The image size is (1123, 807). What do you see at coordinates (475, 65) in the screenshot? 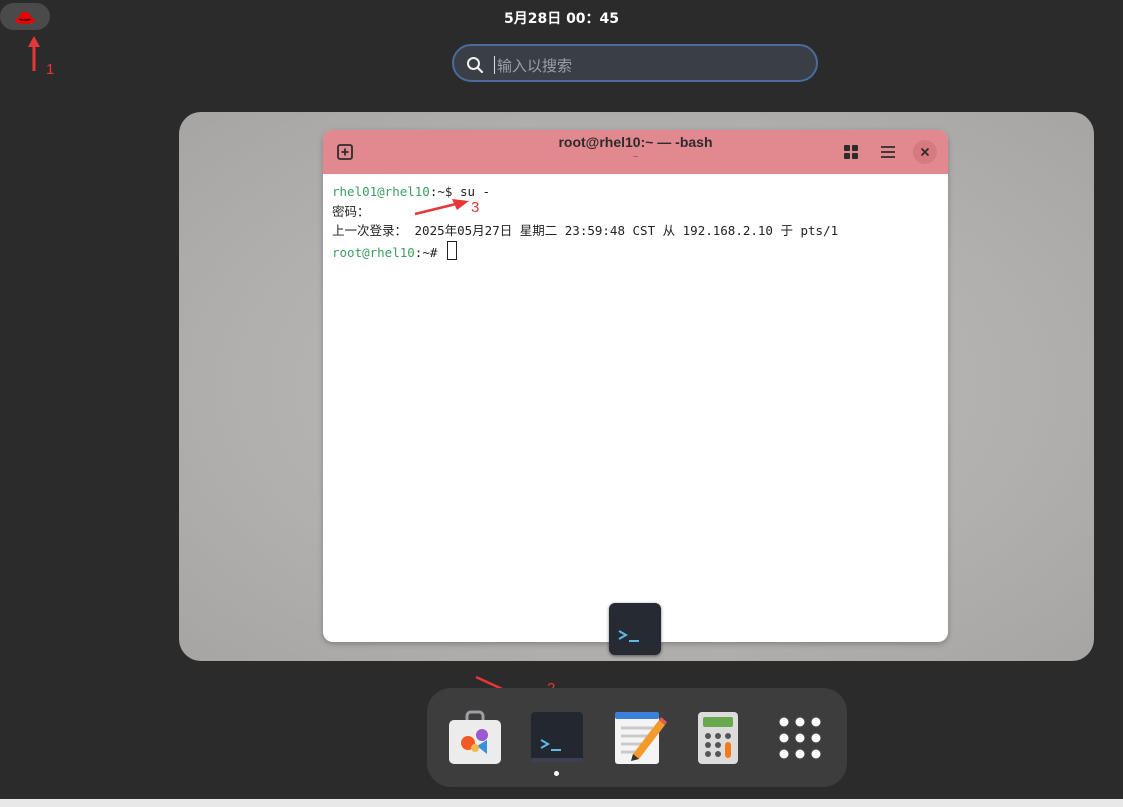
I see `search-icon` at bounding box center [475, 65].